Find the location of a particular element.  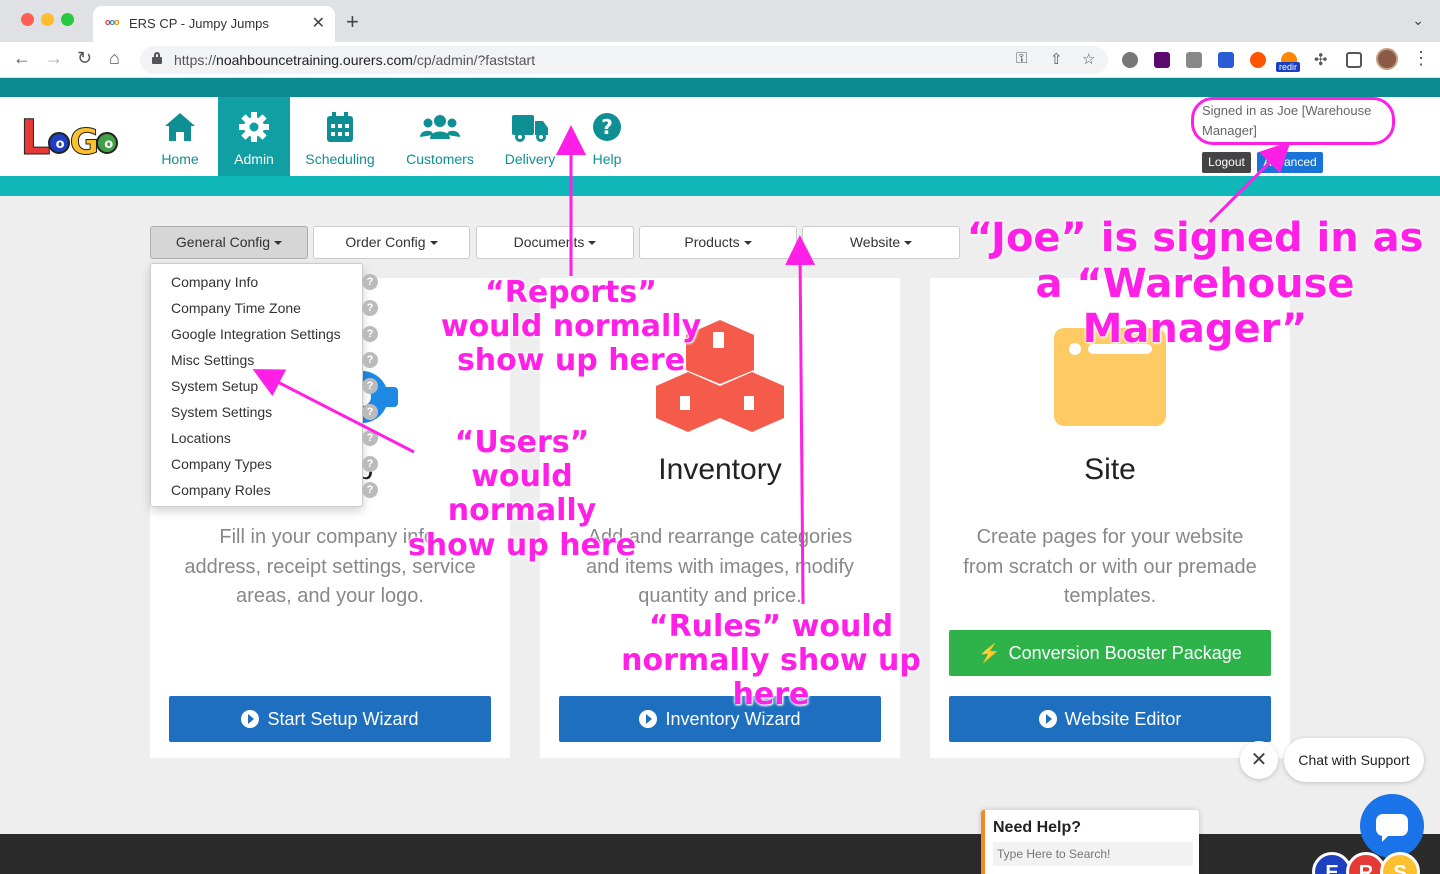

annotation-users: “Users” would normally show up here is located at coordinates (522, 494).